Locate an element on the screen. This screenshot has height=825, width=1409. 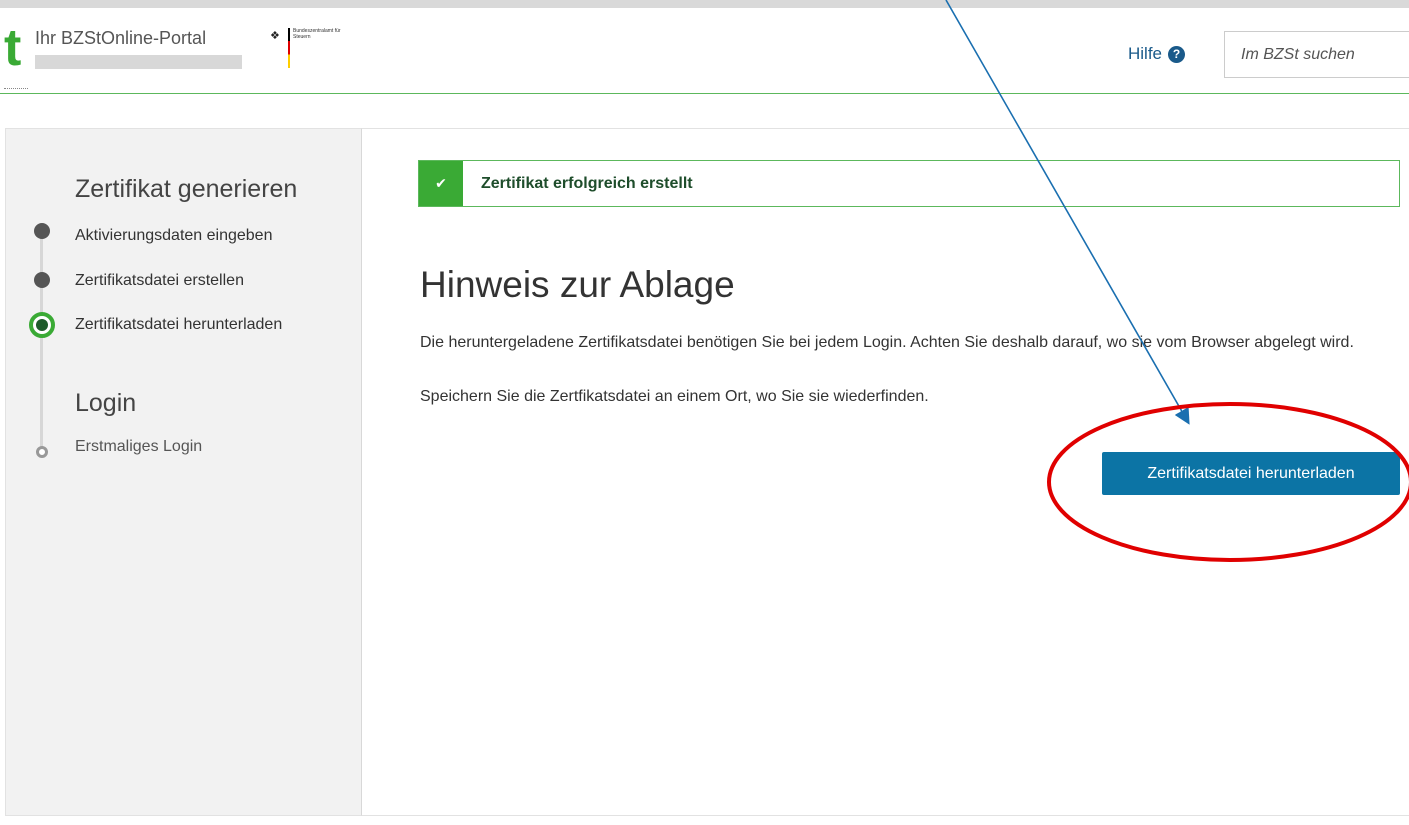
step-activation-data: Aktivierungsdaten eingeben is located at coordinates (174, 235).